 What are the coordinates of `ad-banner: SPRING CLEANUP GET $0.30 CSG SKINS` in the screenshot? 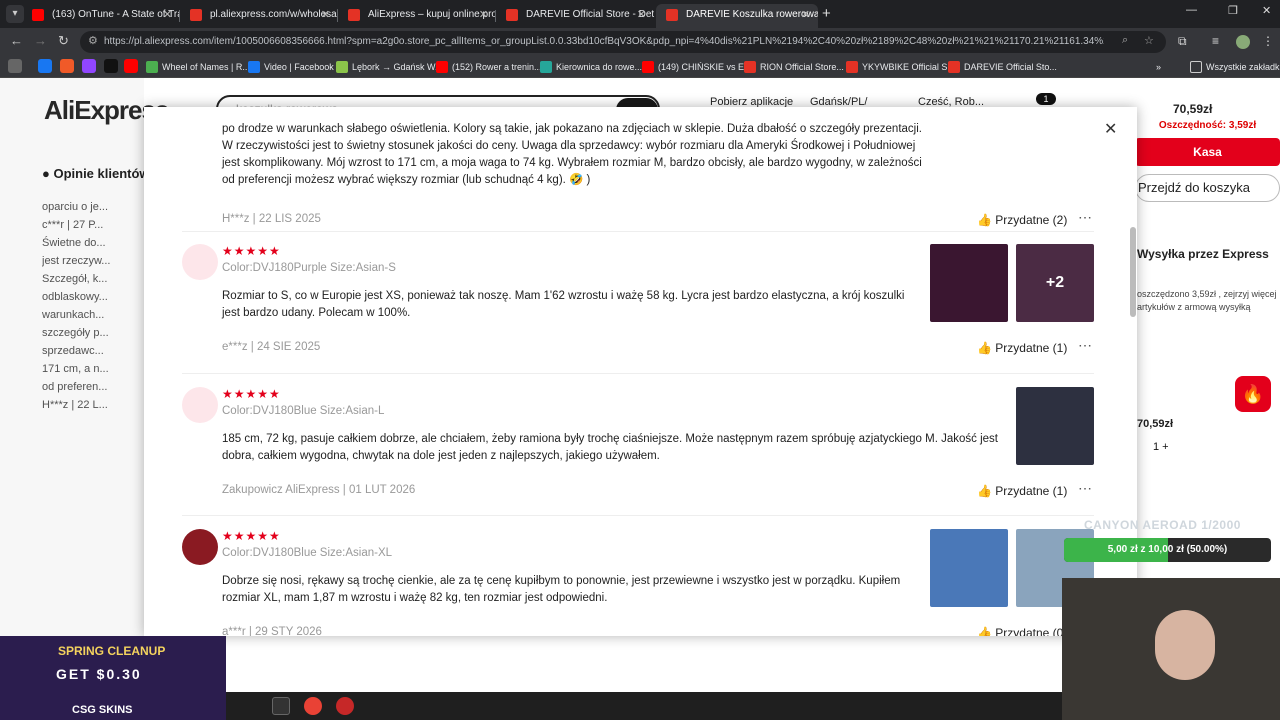 It's located at (113, 678).